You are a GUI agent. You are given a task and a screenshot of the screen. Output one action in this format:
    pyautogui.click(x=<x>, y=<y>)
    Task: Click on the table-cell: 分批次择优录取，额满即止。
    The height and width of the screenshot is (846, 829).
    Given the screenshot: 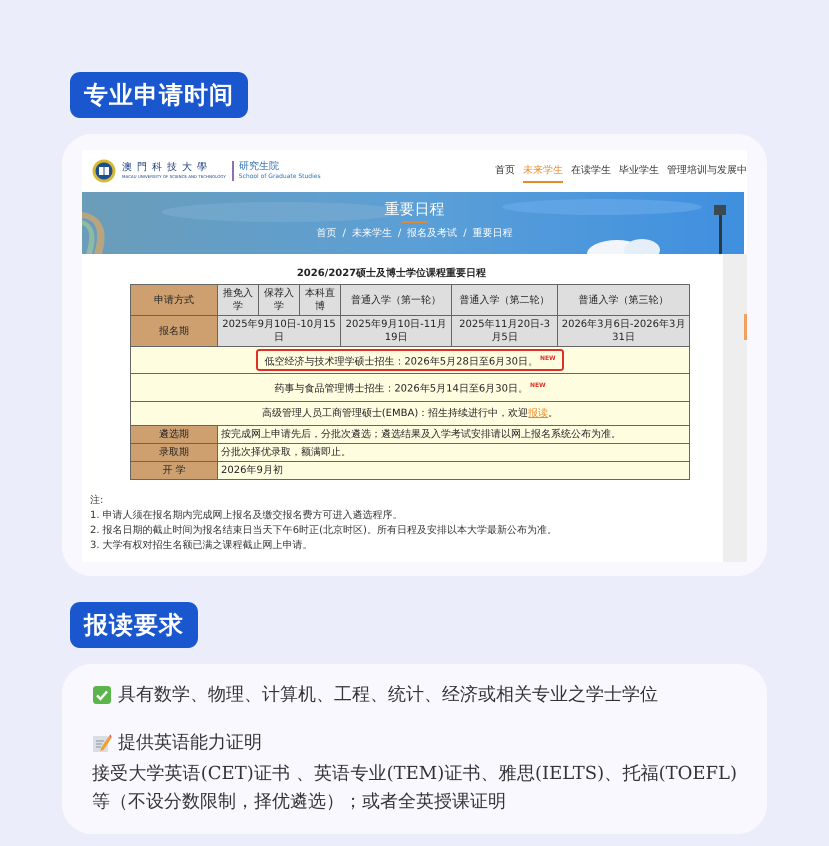 What is the action you would take?
    pyautogui.click(x=454, y=452)
    